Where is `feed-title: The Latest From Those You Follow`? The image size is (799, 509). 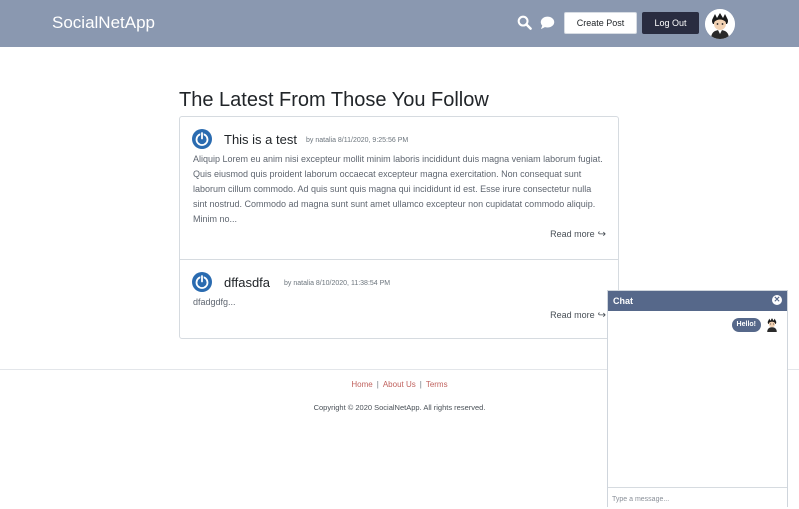 feed-title: The Latest From Those You Follow is located at coordinates (334, 100).